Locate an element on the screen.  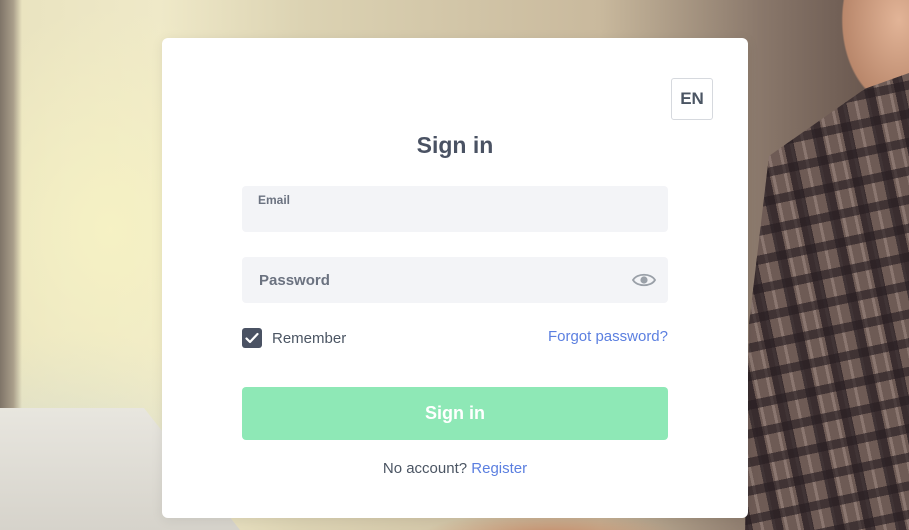
email-field: Email is located at coordinates (455, 209).